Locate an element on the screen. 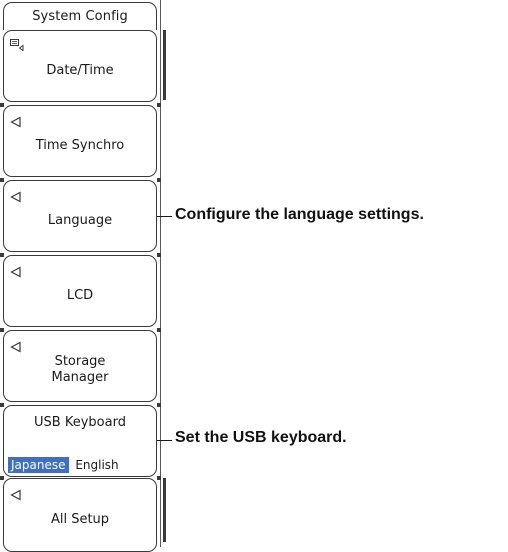 The height and width of the screenshot is (552, 508). softkey-date-time: Date/Time is located at coordinates (80, 66).